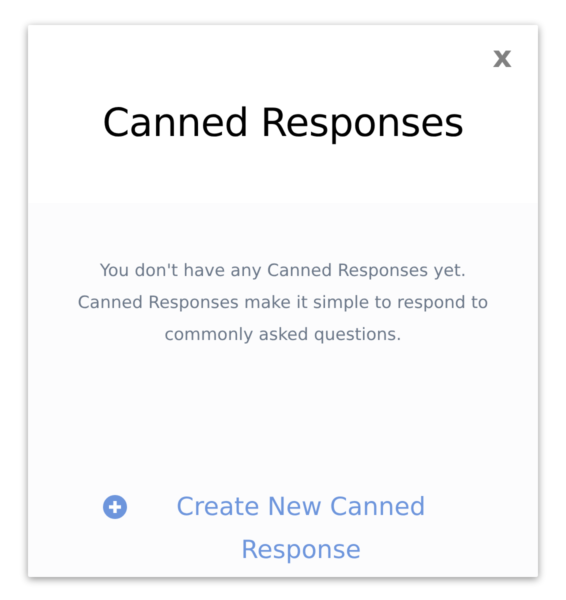 Image resolution: width=566 pixels, height=600 pixels. Describe the element at coordinates (502, 58) in the screenshot. I see `close-button: x` at that location.